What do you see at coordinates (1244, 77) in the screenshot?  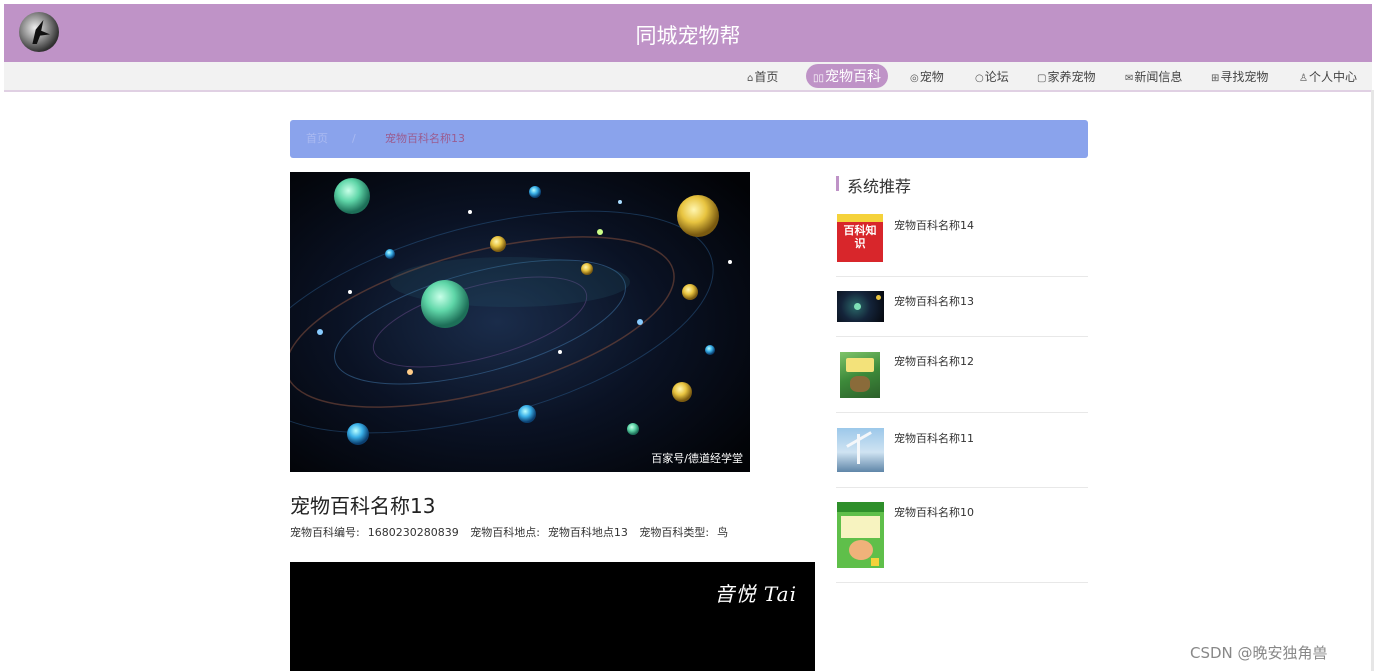 I see `nav-find-pet-label: 寻找宠物` at bounding box center [1244, 77].